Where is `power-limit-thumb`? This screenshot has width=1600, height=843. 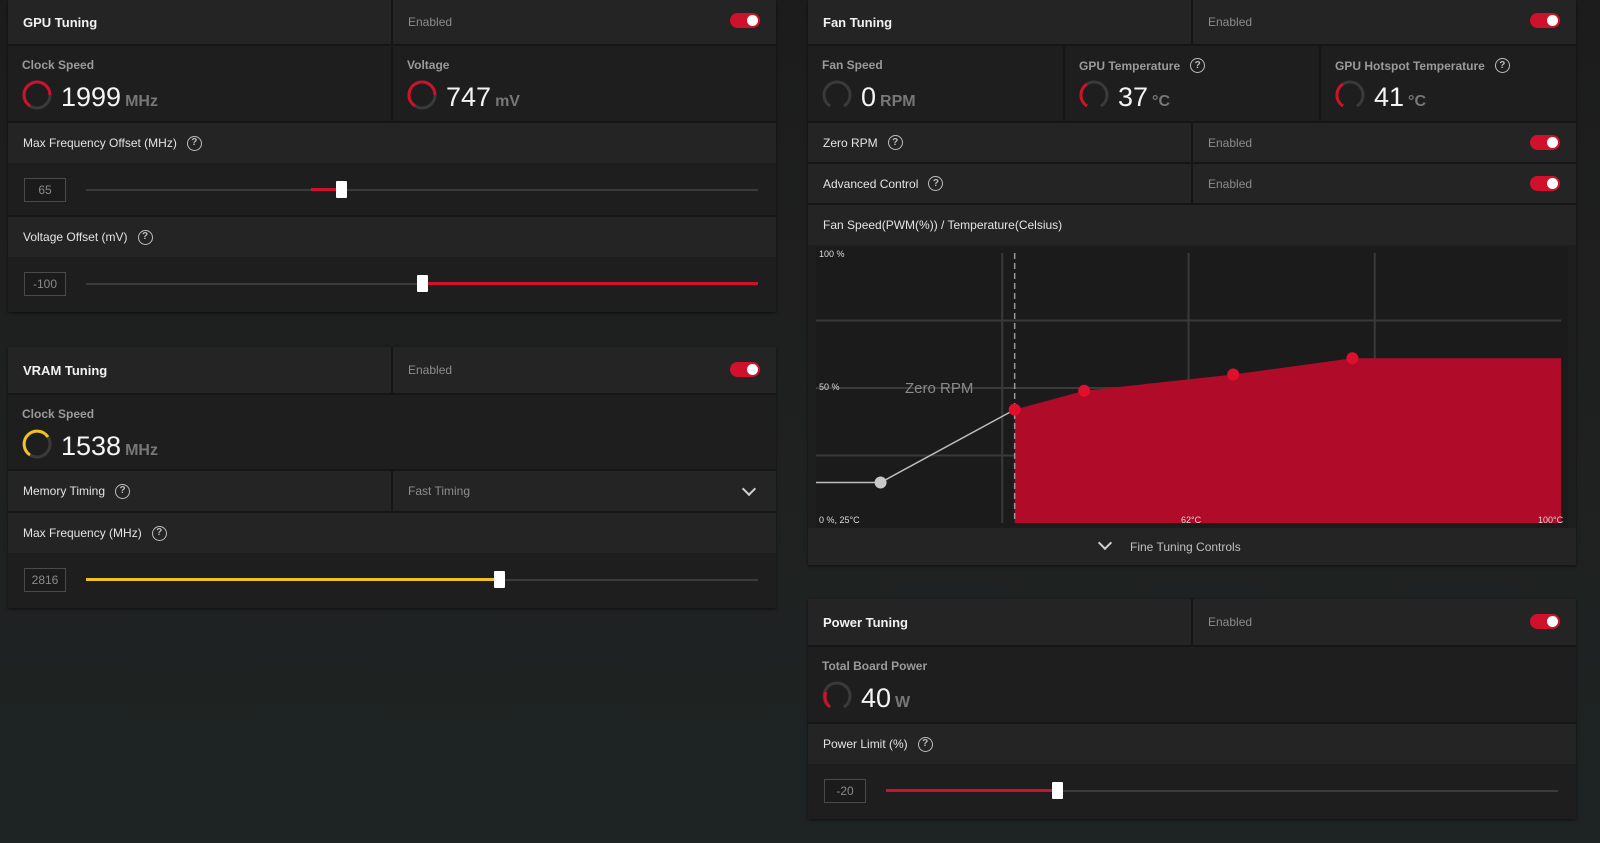
power-limit-thumb is located at coordinates (1057, 790).